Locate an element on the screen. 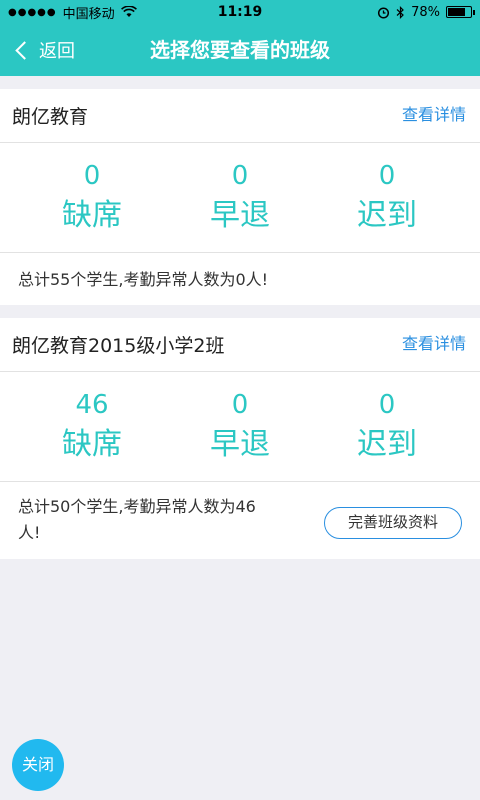 This screenshot has height=800, width=480. status-left: ●●●●● 中国移动 is located at coordinates (93, 12).